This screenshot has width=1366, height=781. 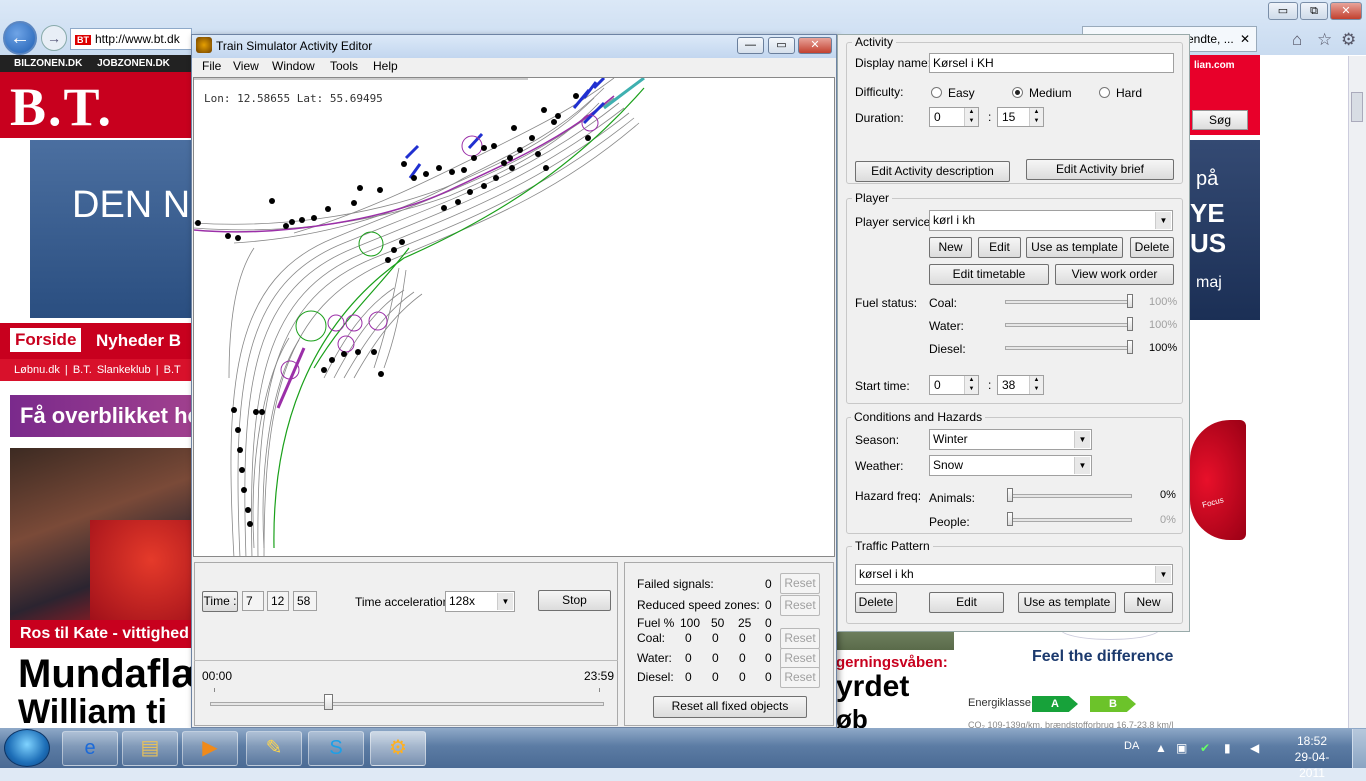 I want to click on network-icon: ▮, so click(x=1227, y=748).